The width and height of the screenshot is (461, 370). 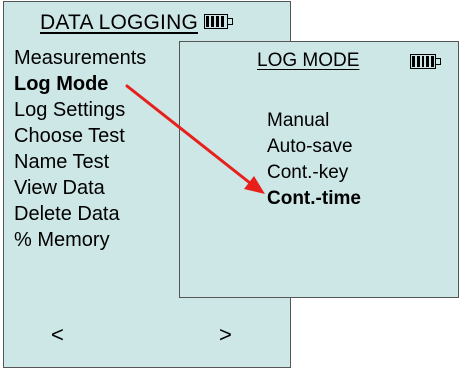 I want to click on menu-item-delete-data: Delete Data, so click(x=80, y=214).